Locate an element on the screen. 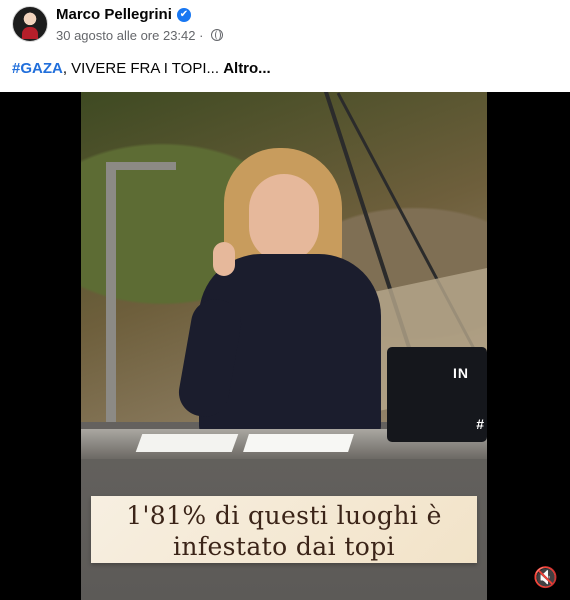 The height and width of the screenshot is (600, 570). post-meta: 30 agosto alle ore 23:42 · is located at coordinates (140, 35).